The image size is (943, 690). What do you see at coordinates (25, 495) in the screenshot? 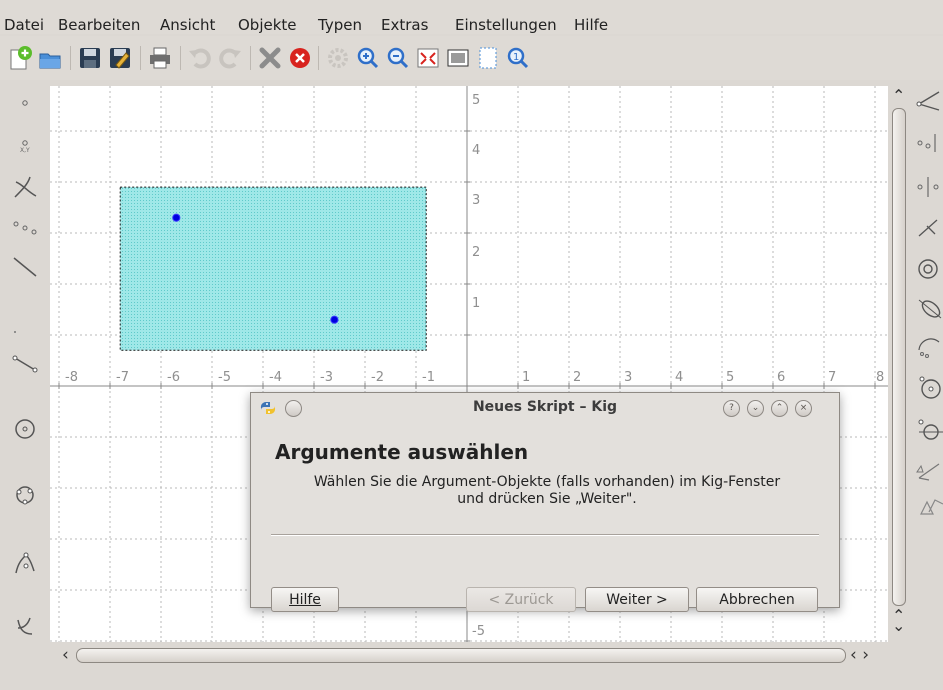
I see `circle-by-three-points-icon` at bounding box center [25, 495].